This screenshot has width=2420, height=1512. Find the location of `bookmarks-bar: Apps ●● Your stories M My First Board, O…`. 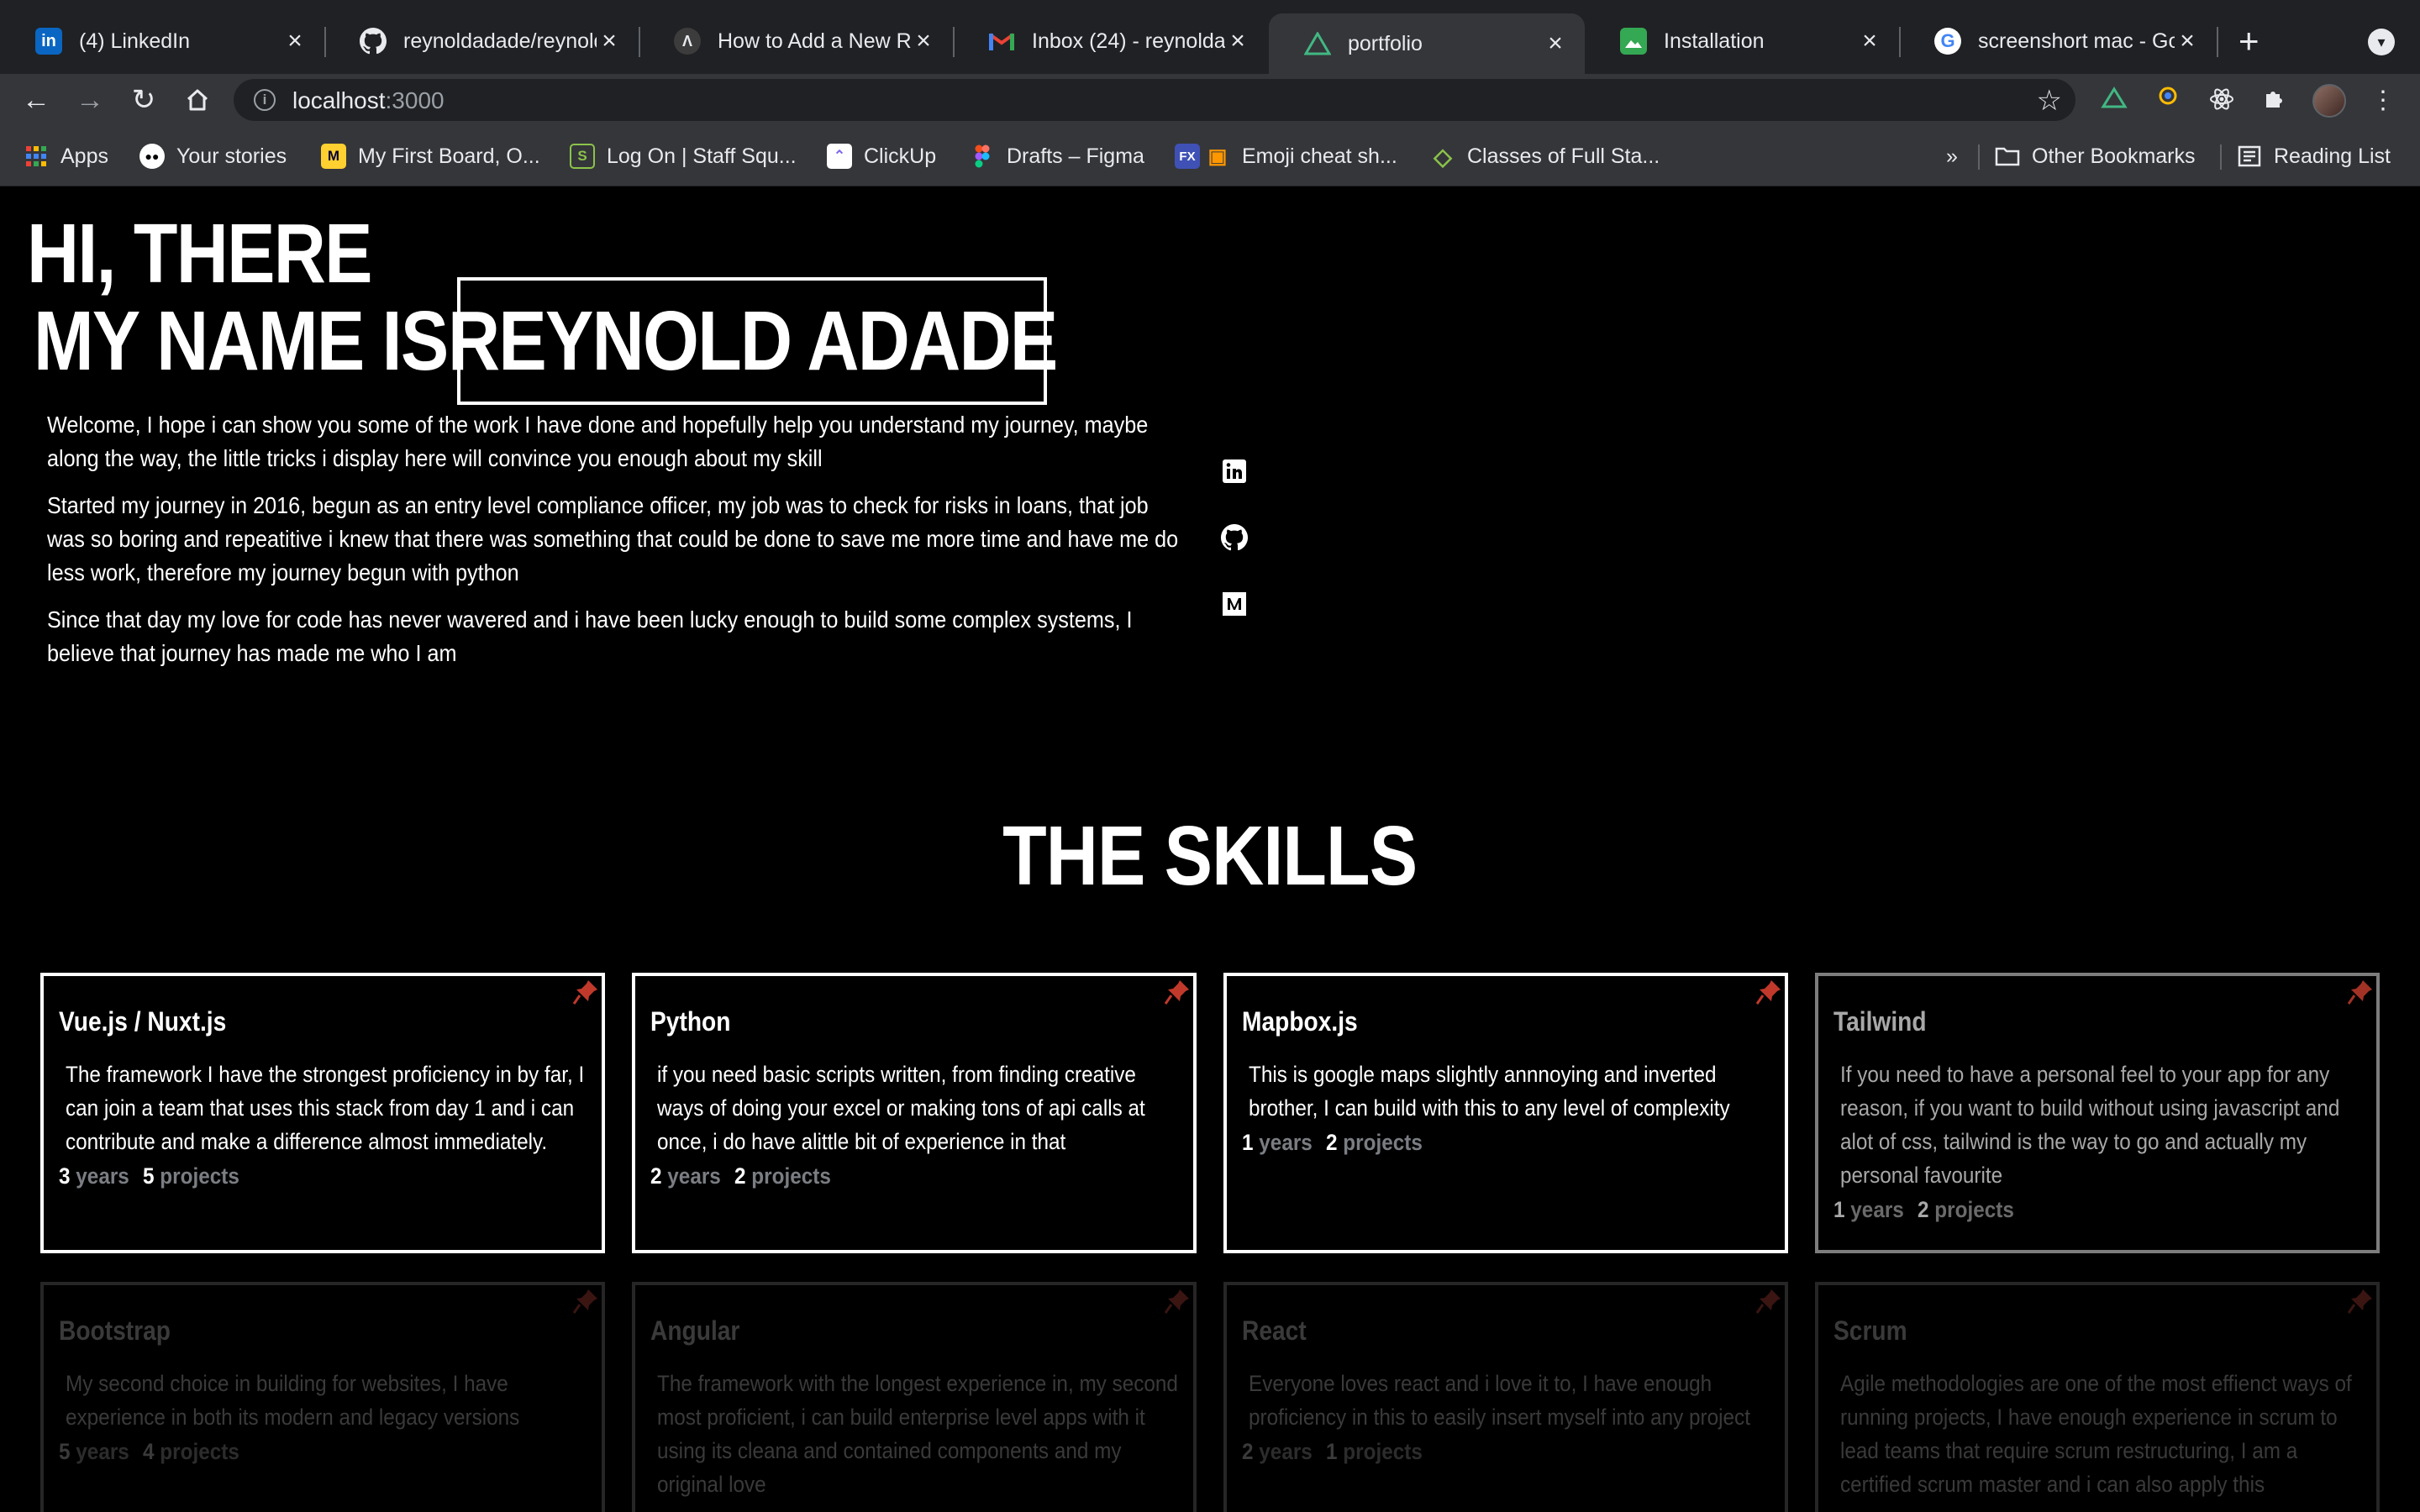

bookmarks-bar: Apps ●● Your stories M My First Board, O… is located at coordinates (1210, 156).